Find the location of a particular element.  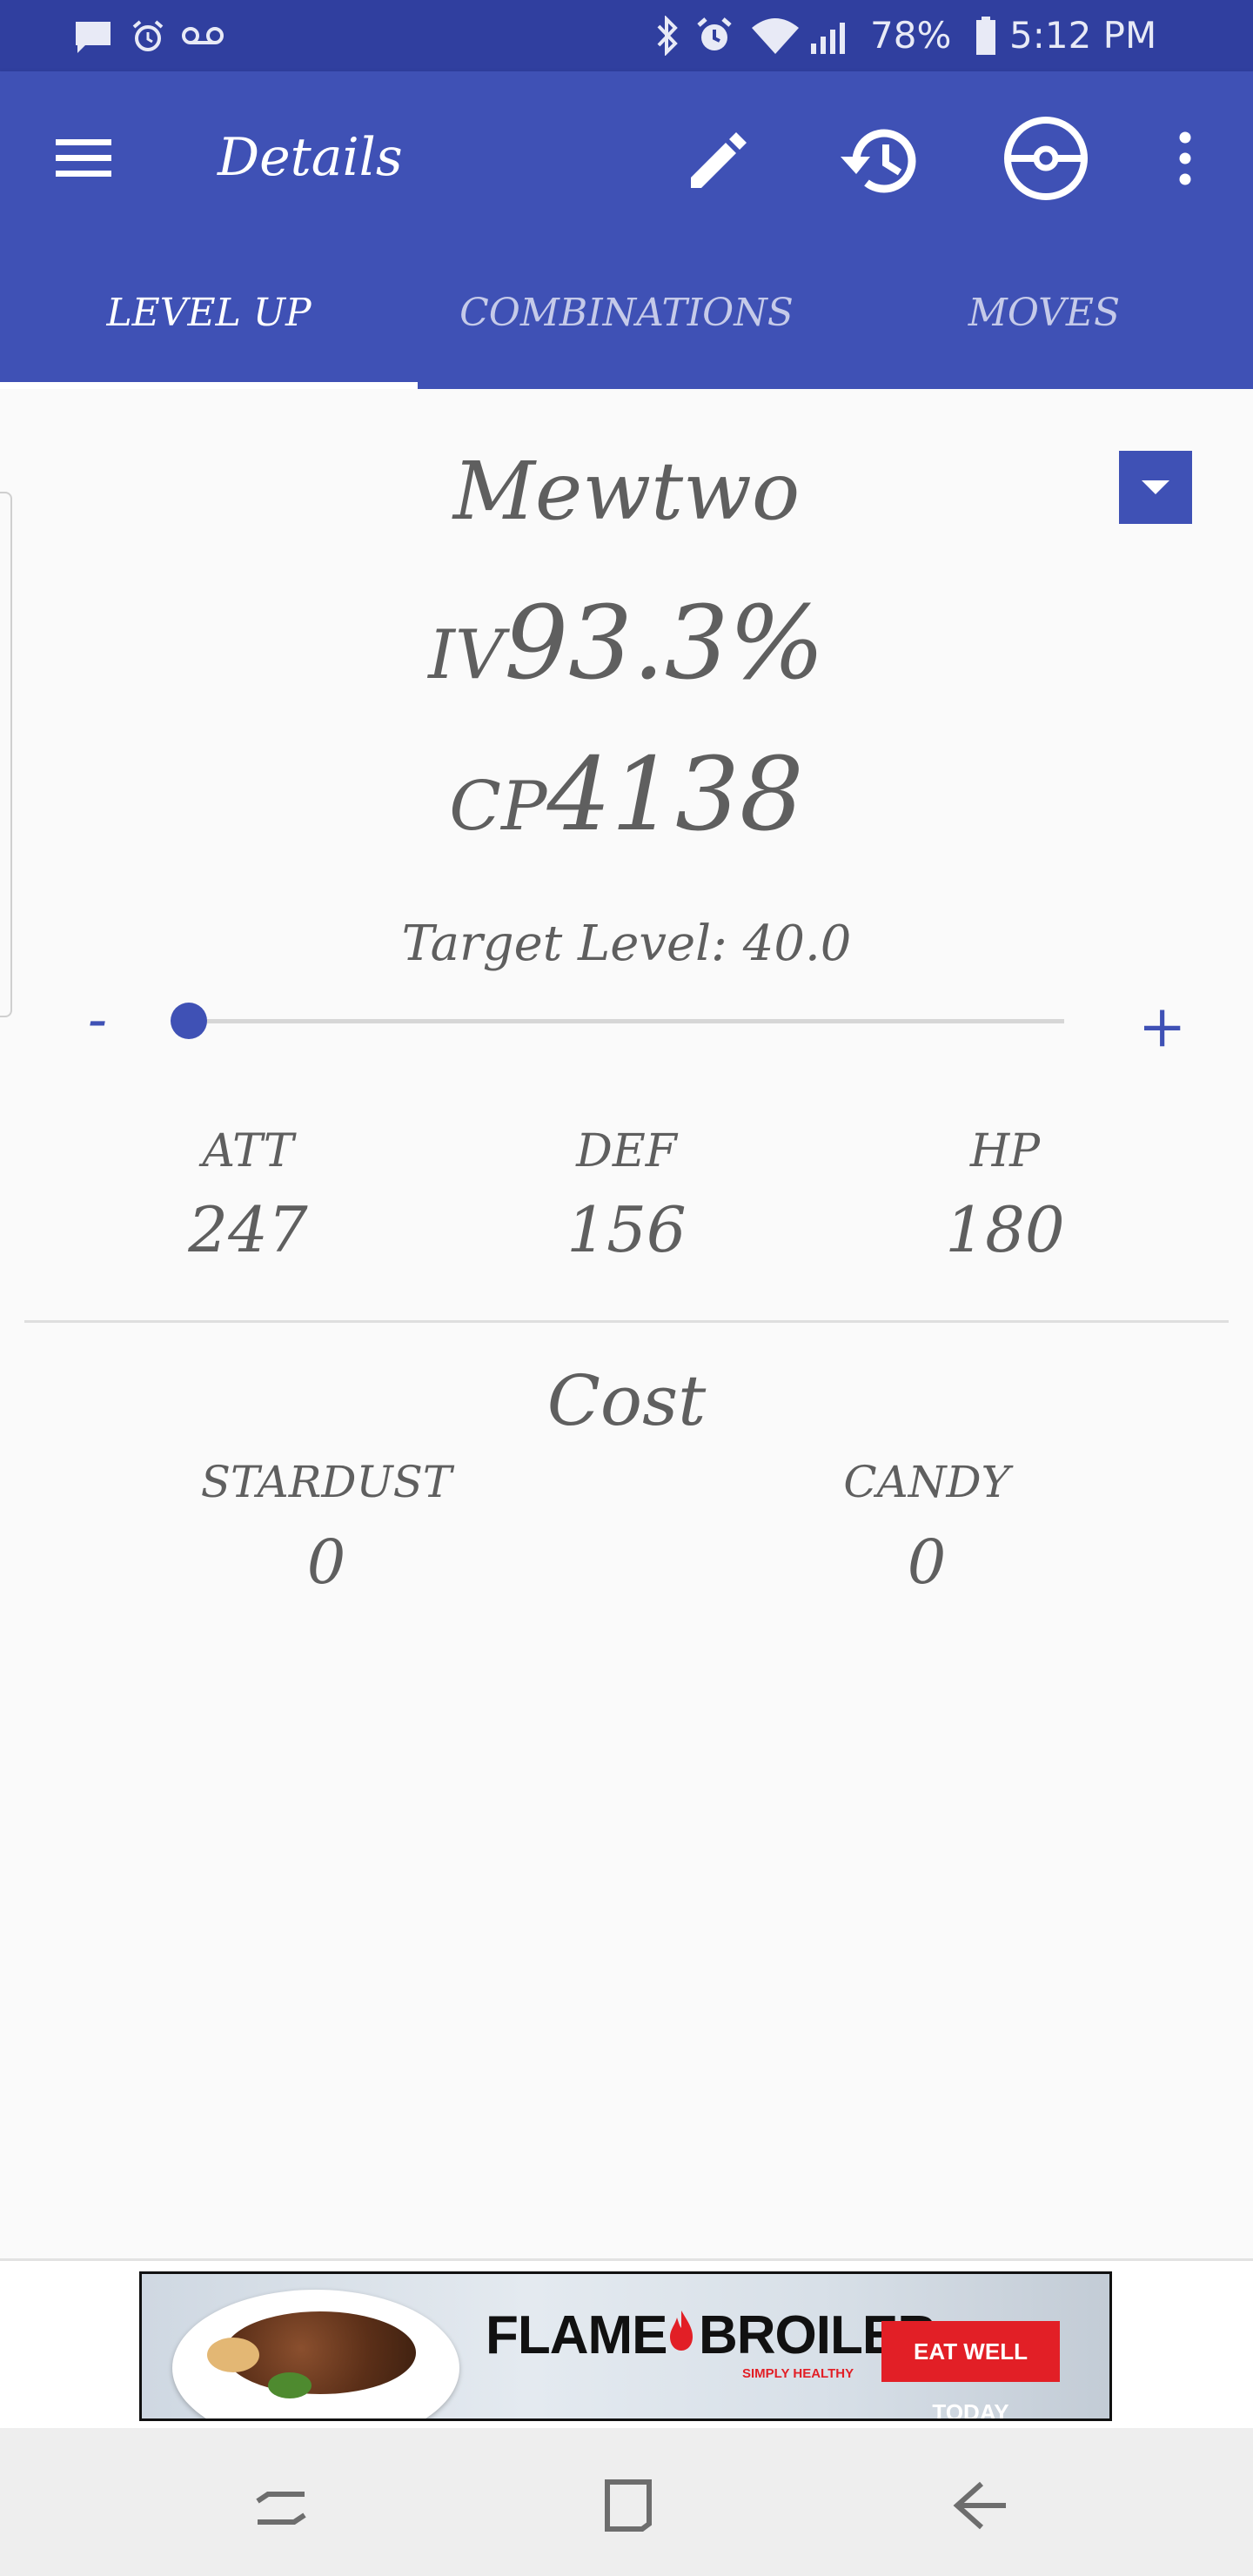

stat-value-def: 156 is located at coordinates (626, 1229).